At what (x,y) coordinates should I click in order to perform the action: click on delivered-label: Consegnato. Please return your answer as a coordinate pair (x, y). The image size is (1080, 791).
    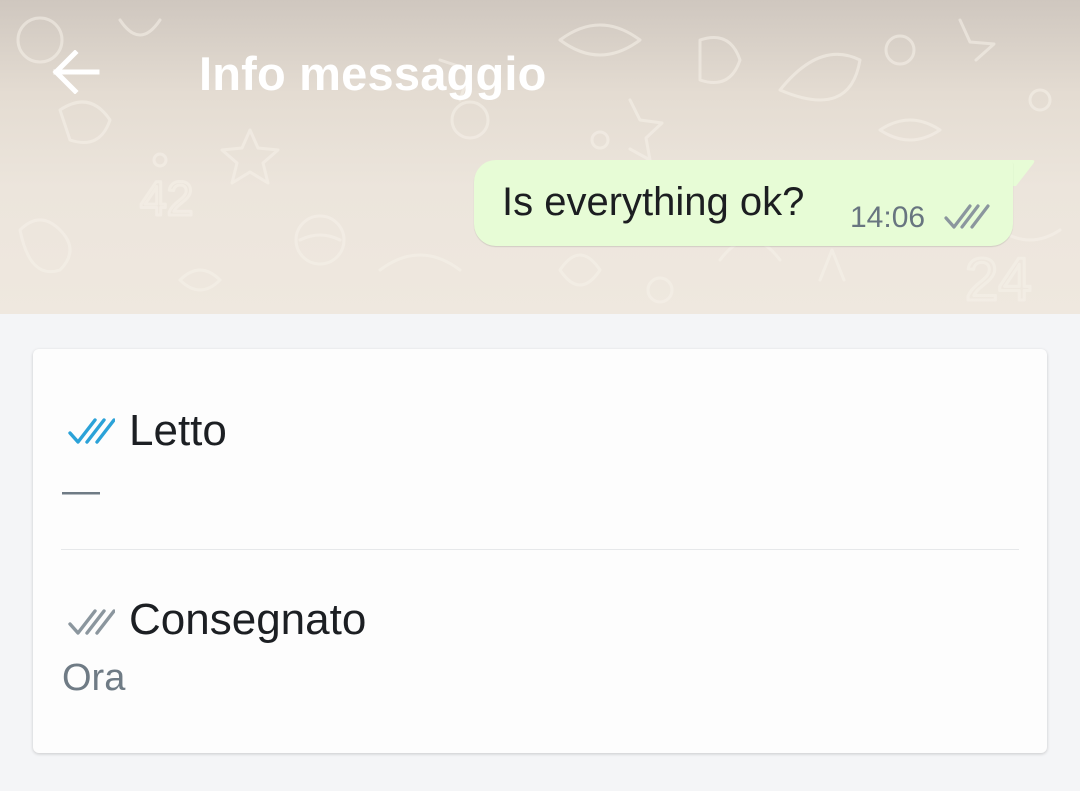
    Looking at the image, I should click on (248, 619).